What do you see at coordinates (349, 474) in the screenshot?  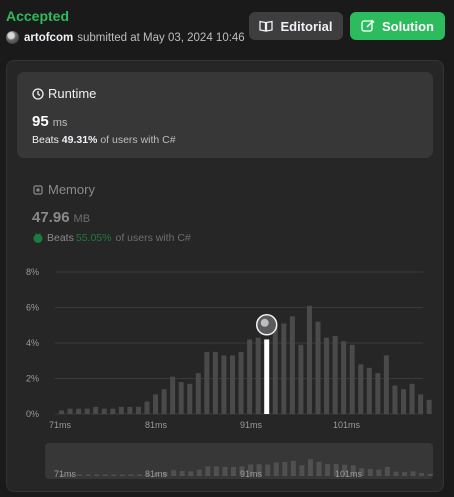 I see `mini-x-tick-label: 101ms` at bounding box center [349, 474].